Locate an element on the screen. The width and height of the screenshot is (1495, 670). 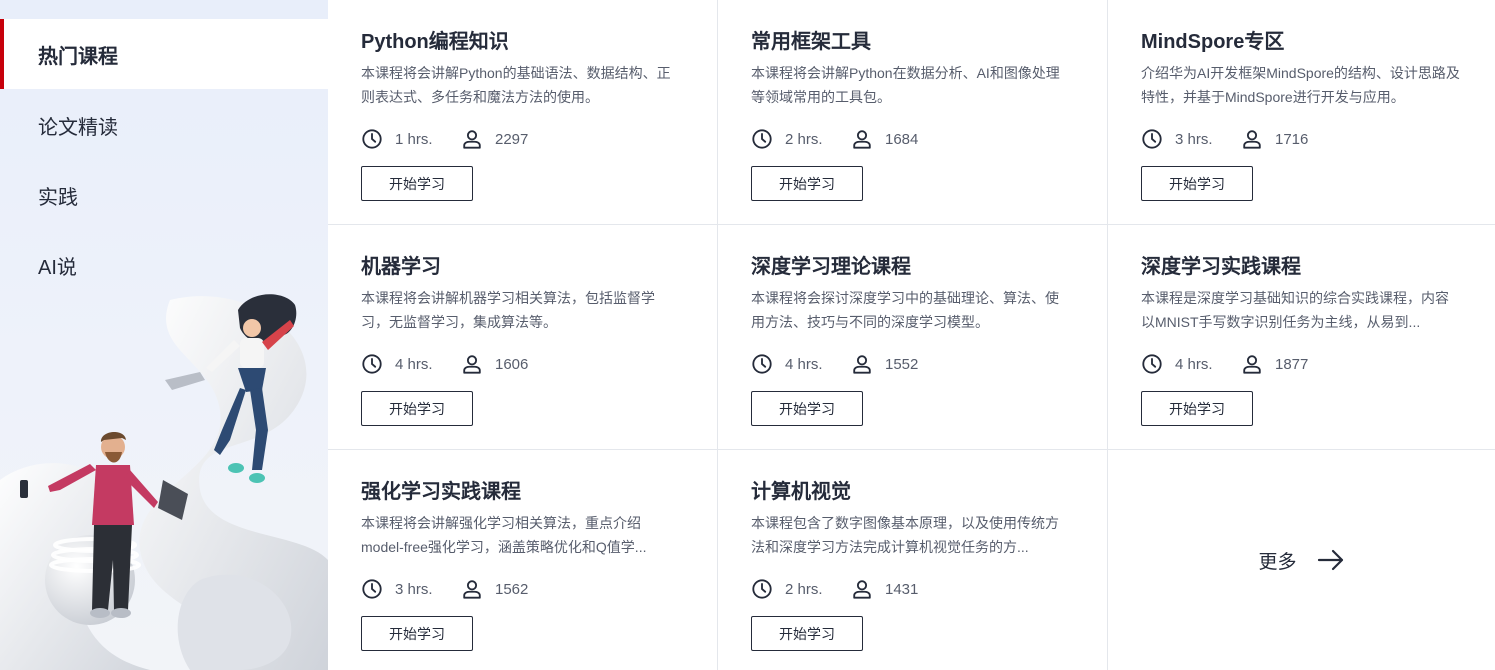
course-learner-count: 1684 is located at coordinates (902, 139).